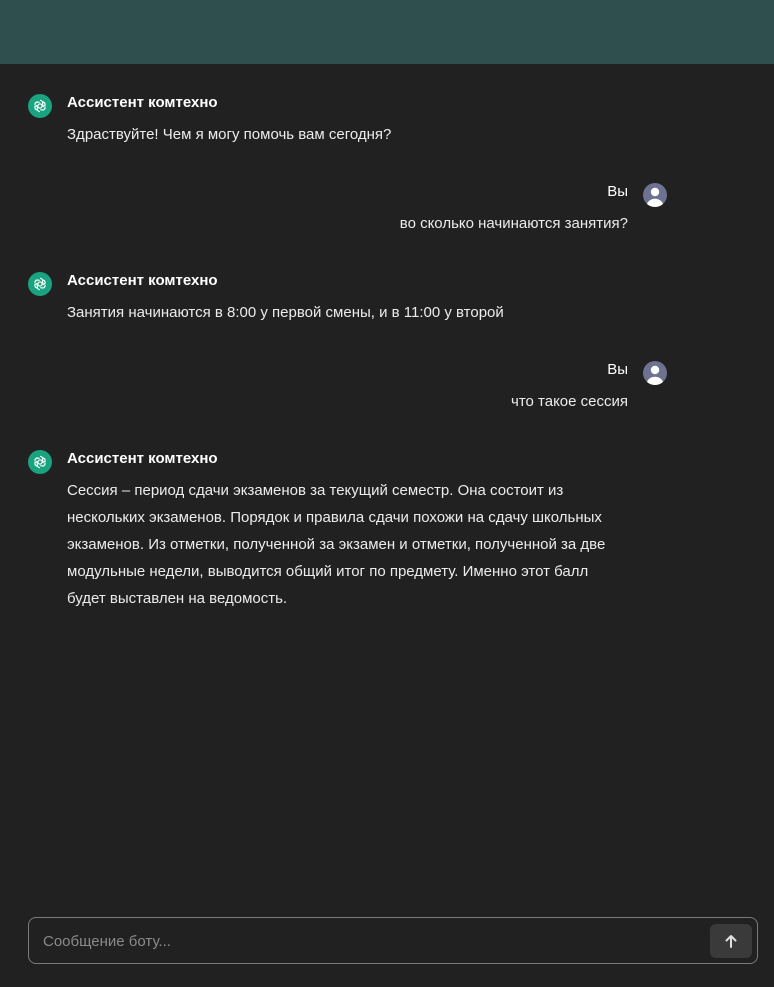 The width and height of the screenshot is (774, 987). Describe the element at coordinates (387, 210) in the screenshot. I see `message-user: Вы во сколько начинаются занятия?` at that location.